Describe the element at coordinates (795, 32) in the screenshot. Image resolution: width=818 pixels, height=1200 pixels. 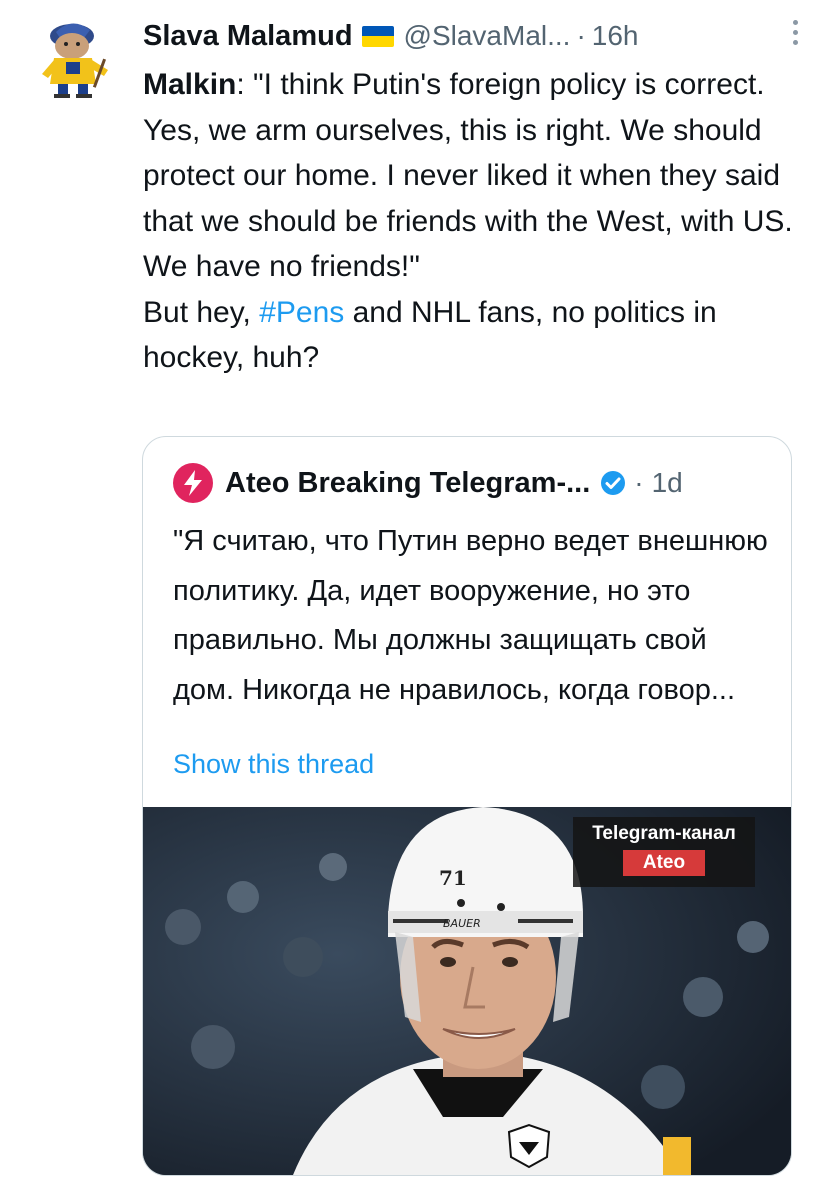
I see `more-options-icon` at that location.